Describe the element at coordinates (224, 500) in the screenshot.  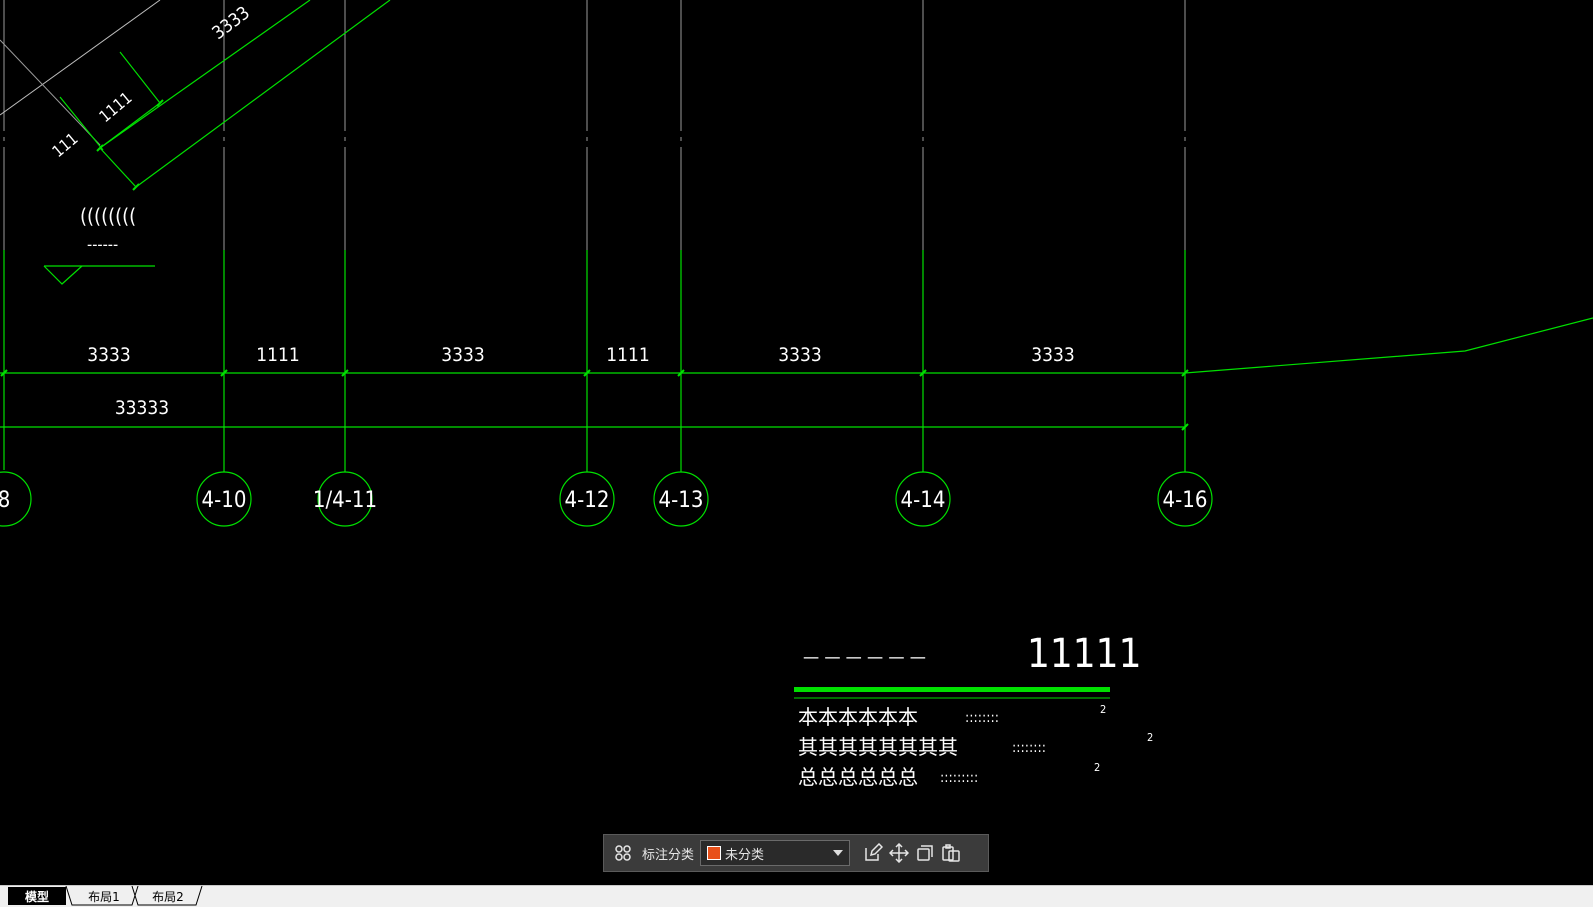
I see `grid-label-4-10: 4-10` at that location.